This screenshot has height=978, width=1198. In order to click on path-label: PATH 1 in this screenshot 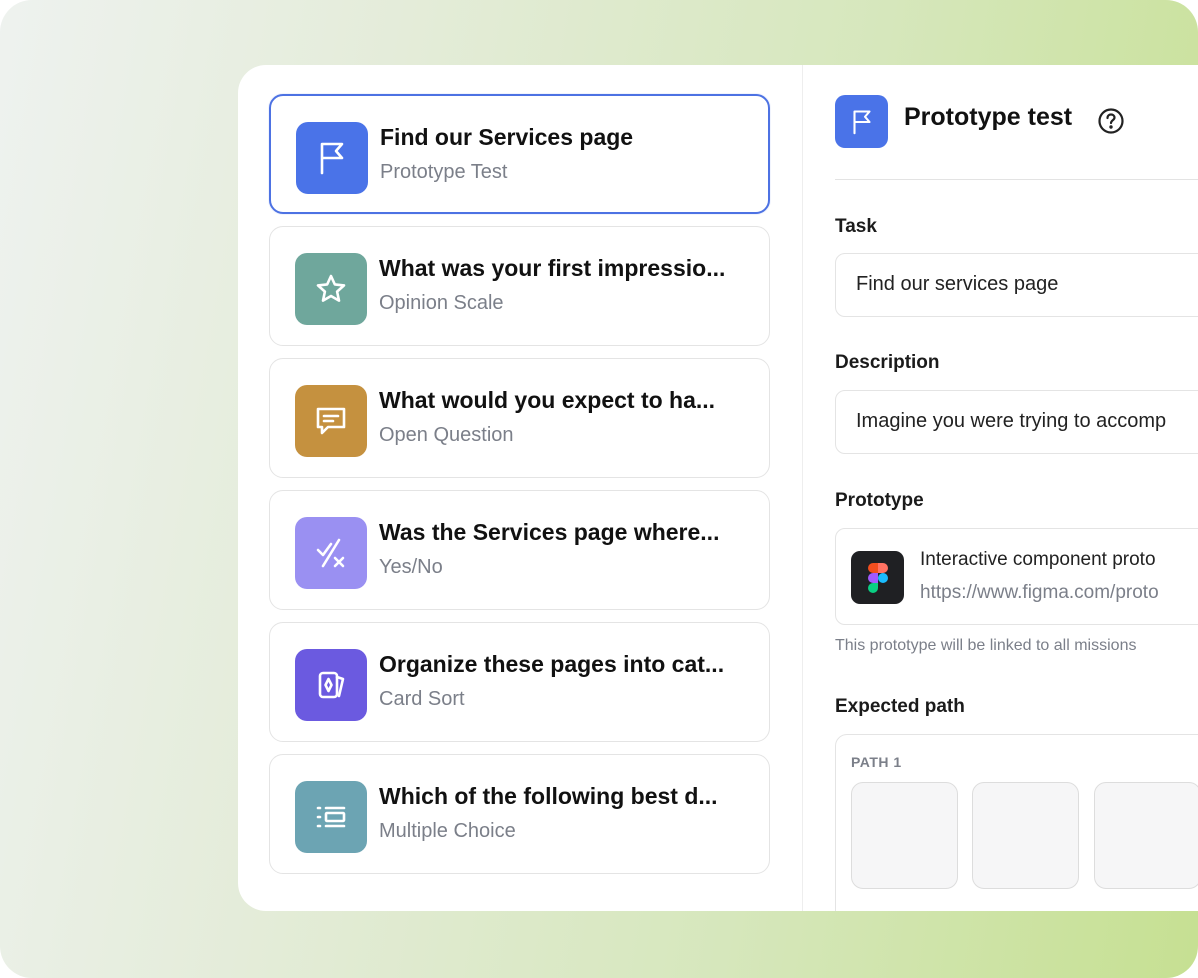, I will do `click(876, 762)`.